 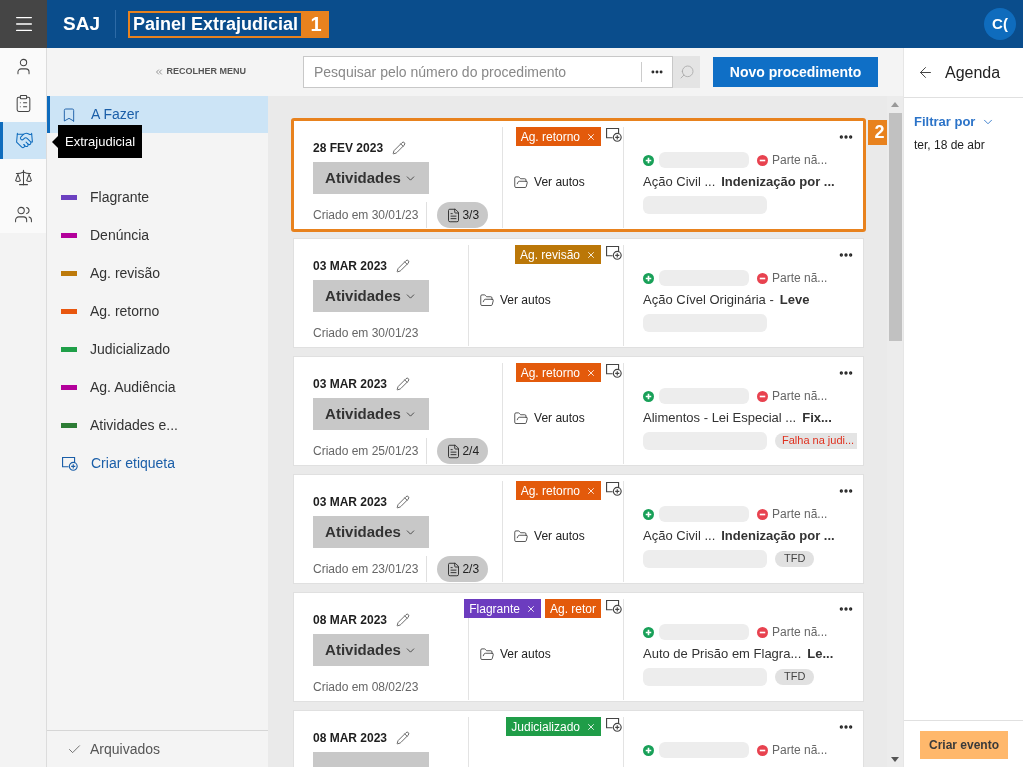 I want to click on sidebar-item: Judicializado, so click(x=157, y=349).